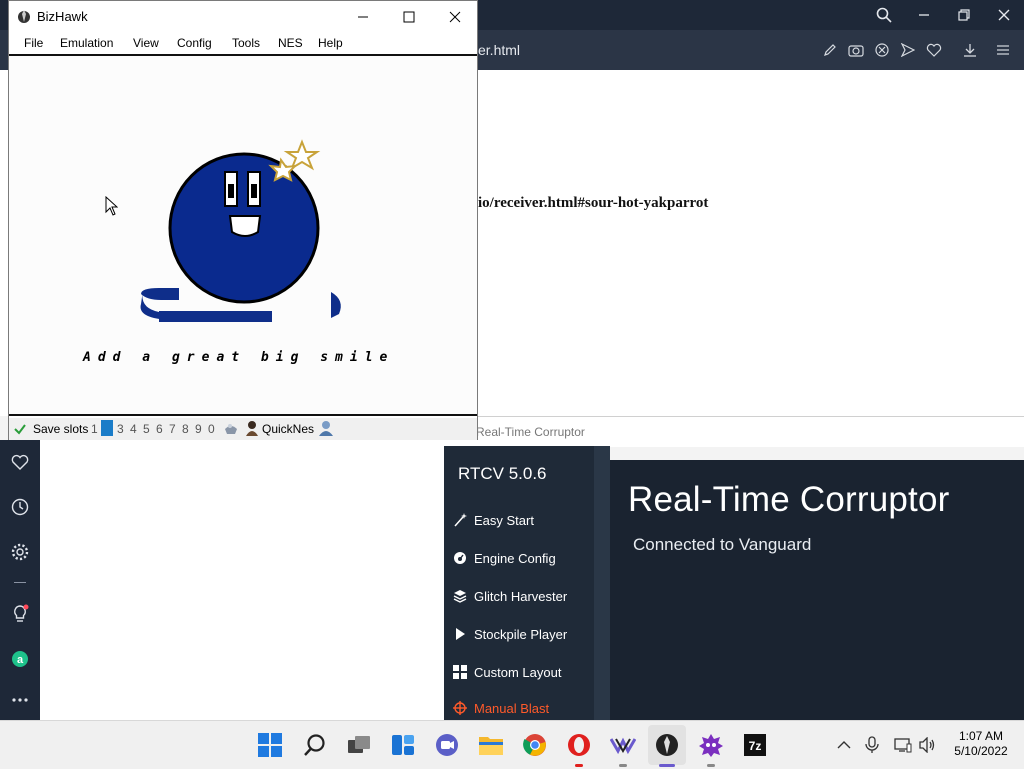  Describe the element at coordinates (530, 432) in the screenshot. I see `rtc-window-title: Real-Time Corruptor` at that location.